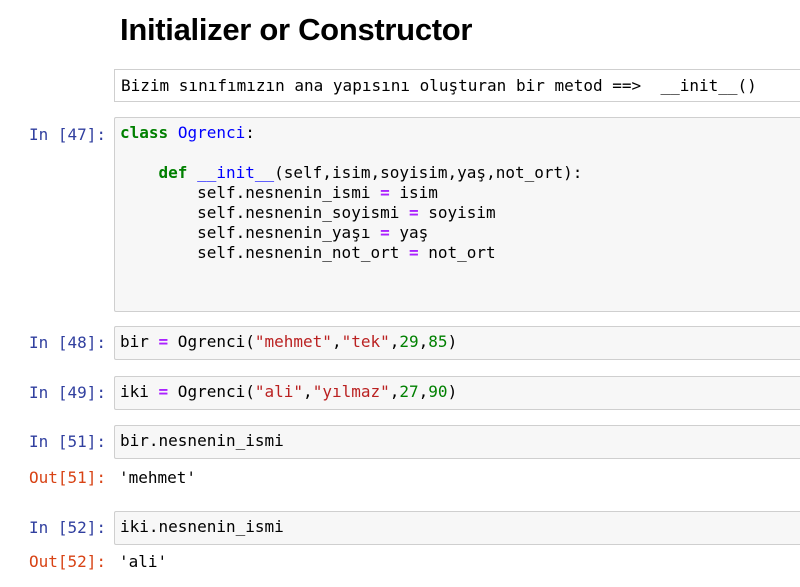 This screenshot has width=800, height=587. I want to click on code-token: "mehmet", so click(293, 341).